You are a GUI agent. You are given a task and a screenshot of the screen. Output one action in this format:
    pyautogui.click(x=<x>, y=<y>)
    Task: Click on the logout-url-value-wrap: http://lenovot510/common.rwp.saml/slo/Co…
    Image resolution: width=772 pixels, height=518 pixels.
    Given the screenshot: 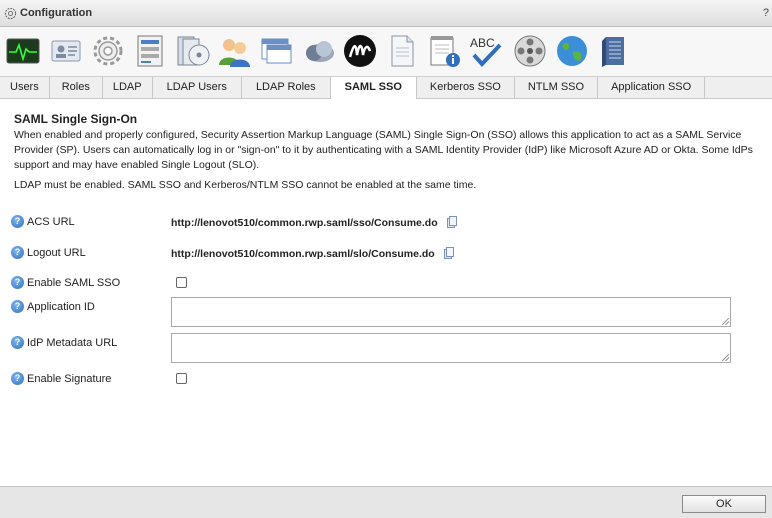 What is the action you would take?
    pyautogui.click(x=312, y=253)
    